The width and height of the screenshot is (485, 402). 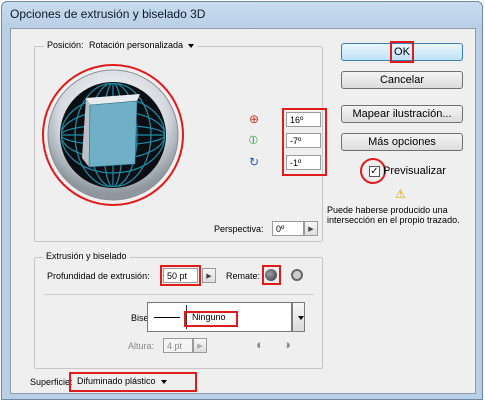 What do you see at coordinates (311, 228) in the screenshot?
I see `perspective-slider-button: ▶` at bounding box center [311, 228].